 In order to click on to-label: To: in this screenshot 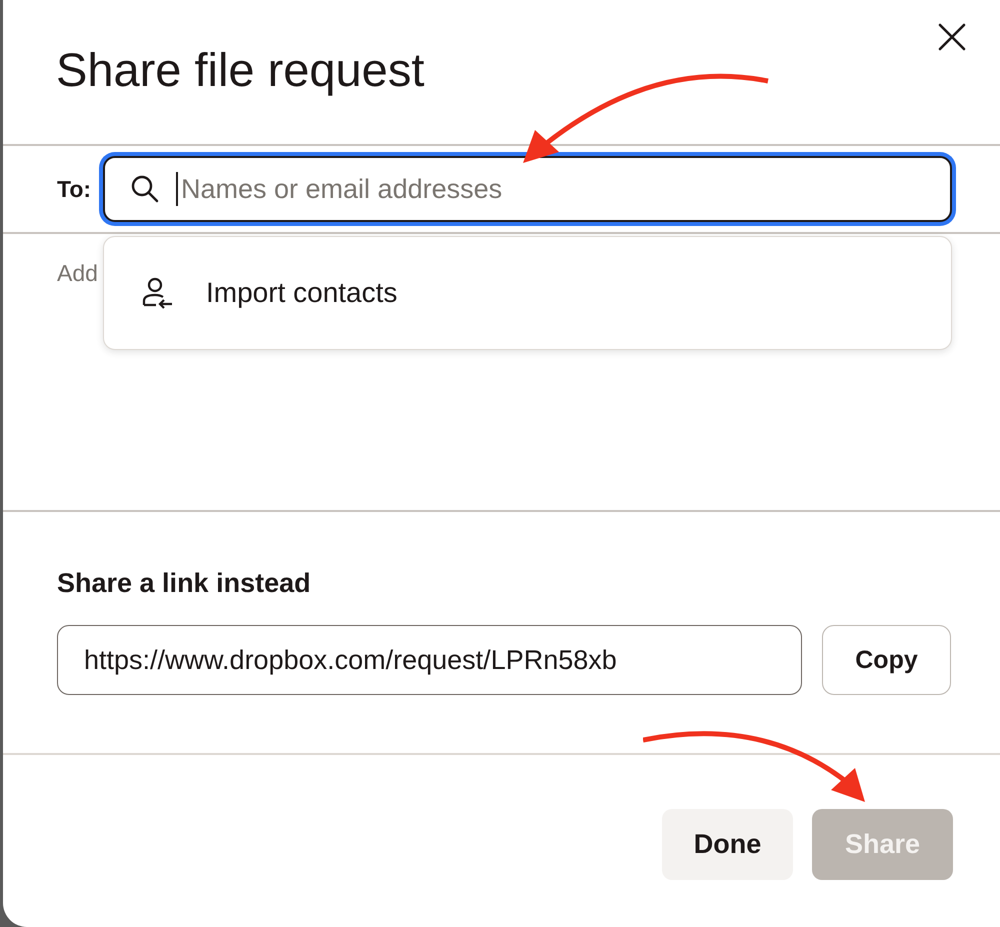, I will do `click(74, 189)`.